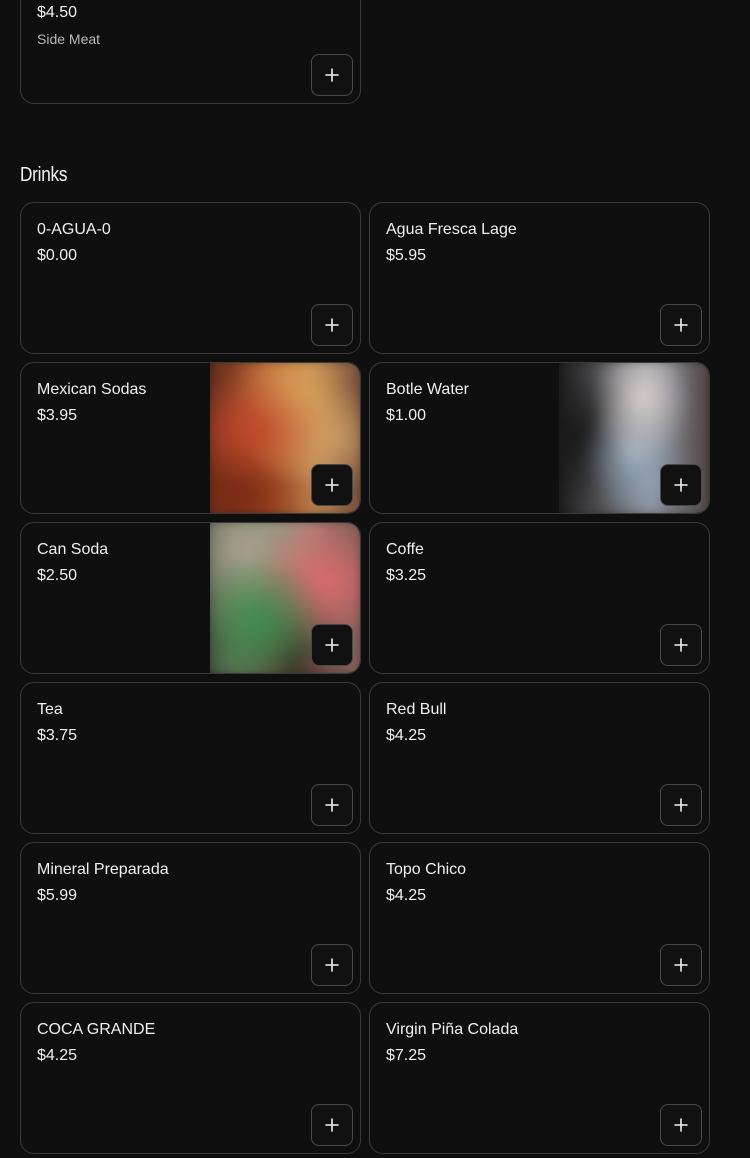 Image resolution: width=750 pixels, height=1158 pixels. What do you see at coordinates (406, 415) in the screenshot?
I see `item-price: $1.00` at bounding box center [406, 415].